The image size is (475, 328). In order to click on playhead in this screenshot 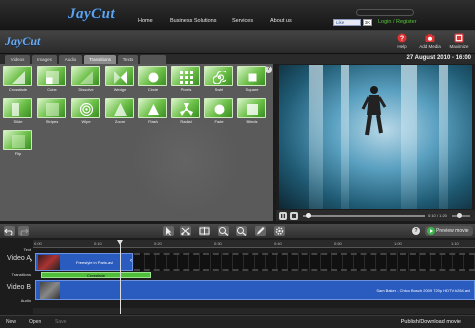, I will do `click(120, 277)`.